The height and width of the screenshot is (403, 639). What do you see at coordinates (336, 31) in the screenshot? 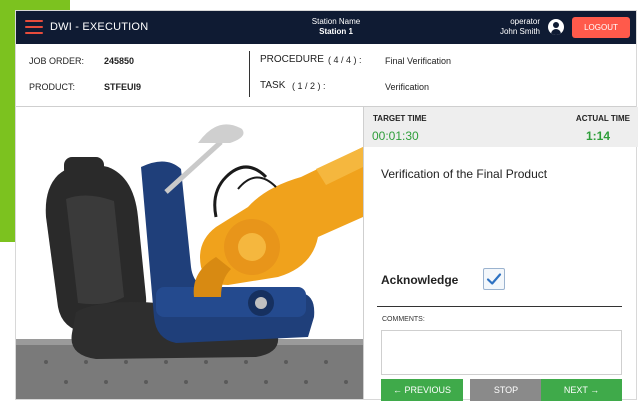
I see `station-value: Station 1` at bounding box center [336, 31].